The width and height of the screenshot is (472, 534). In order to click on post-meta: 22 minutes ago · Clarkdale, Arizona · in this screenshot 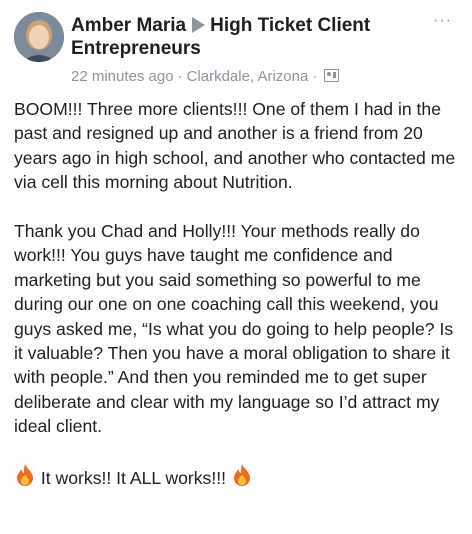, I will do `click(205, 77)`.